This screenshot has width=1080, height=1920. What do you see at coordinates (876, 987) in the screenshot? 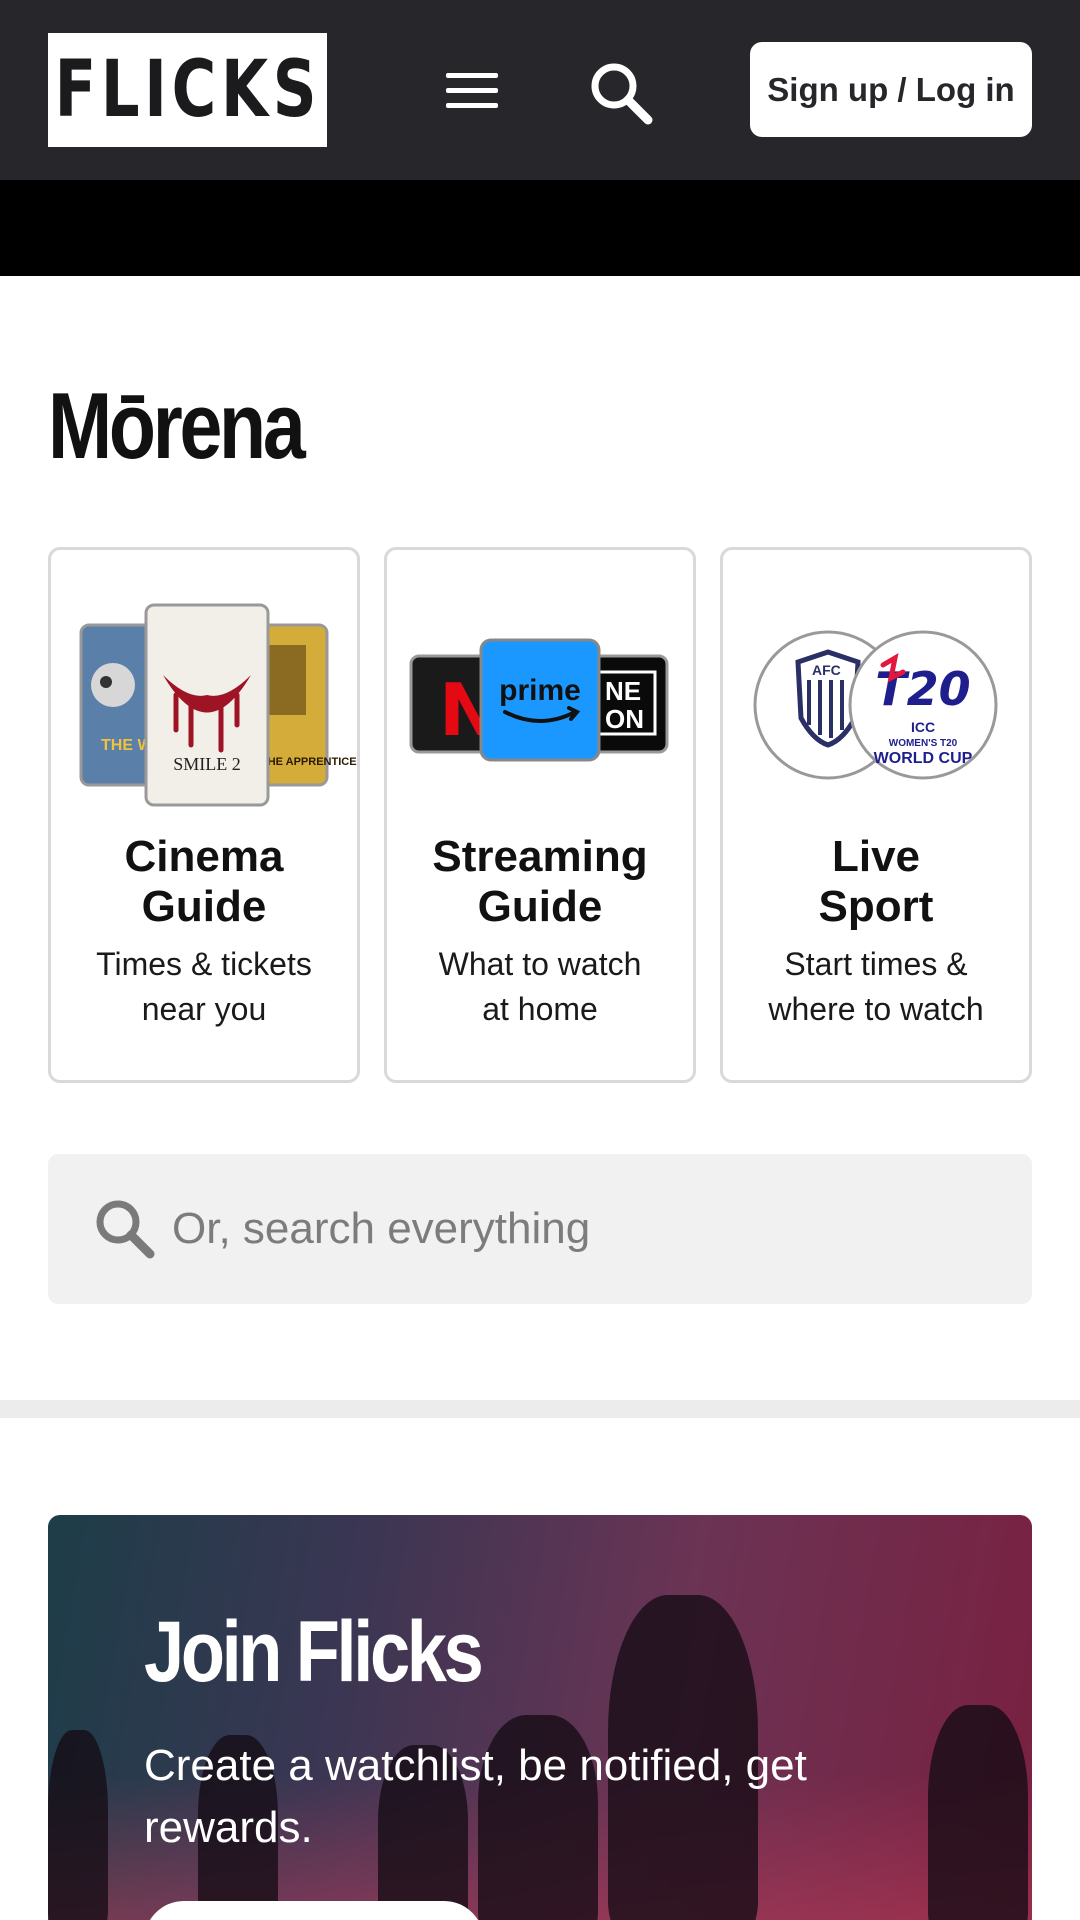
I see `card-subtitle: Start times & where to watch` at bounding box center [876, 987].